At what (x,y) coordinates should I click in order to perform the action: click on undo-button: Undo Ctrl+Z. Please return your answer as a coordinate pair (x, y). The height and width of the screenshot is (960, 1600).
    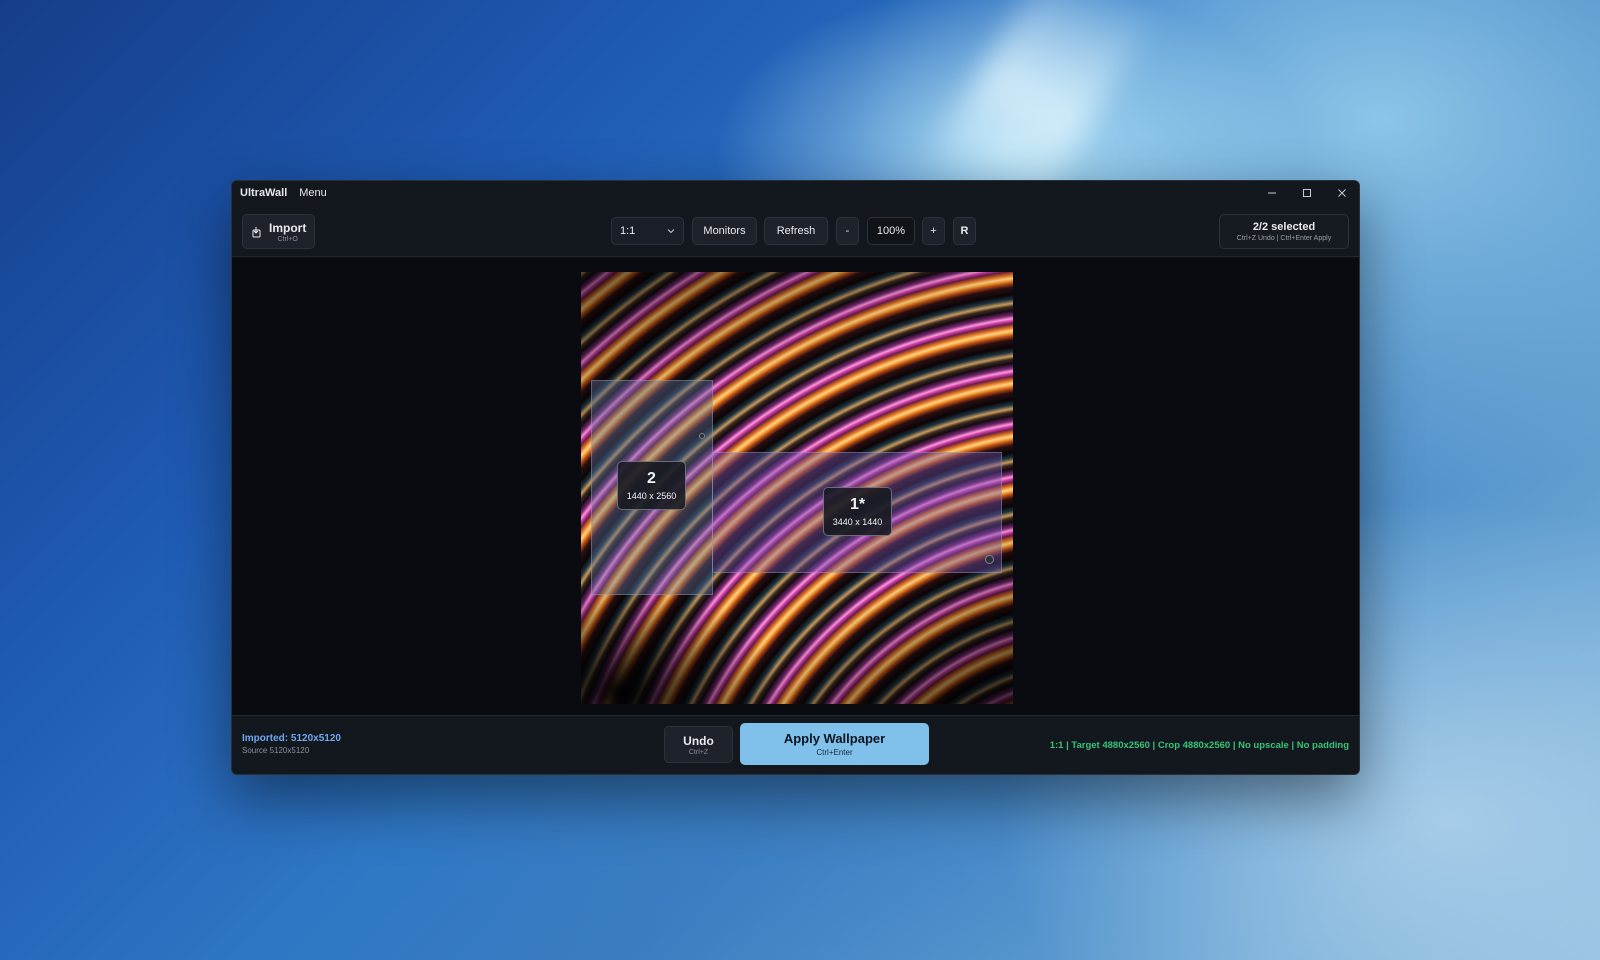
    Looking at the image, I should click on (698, 744).